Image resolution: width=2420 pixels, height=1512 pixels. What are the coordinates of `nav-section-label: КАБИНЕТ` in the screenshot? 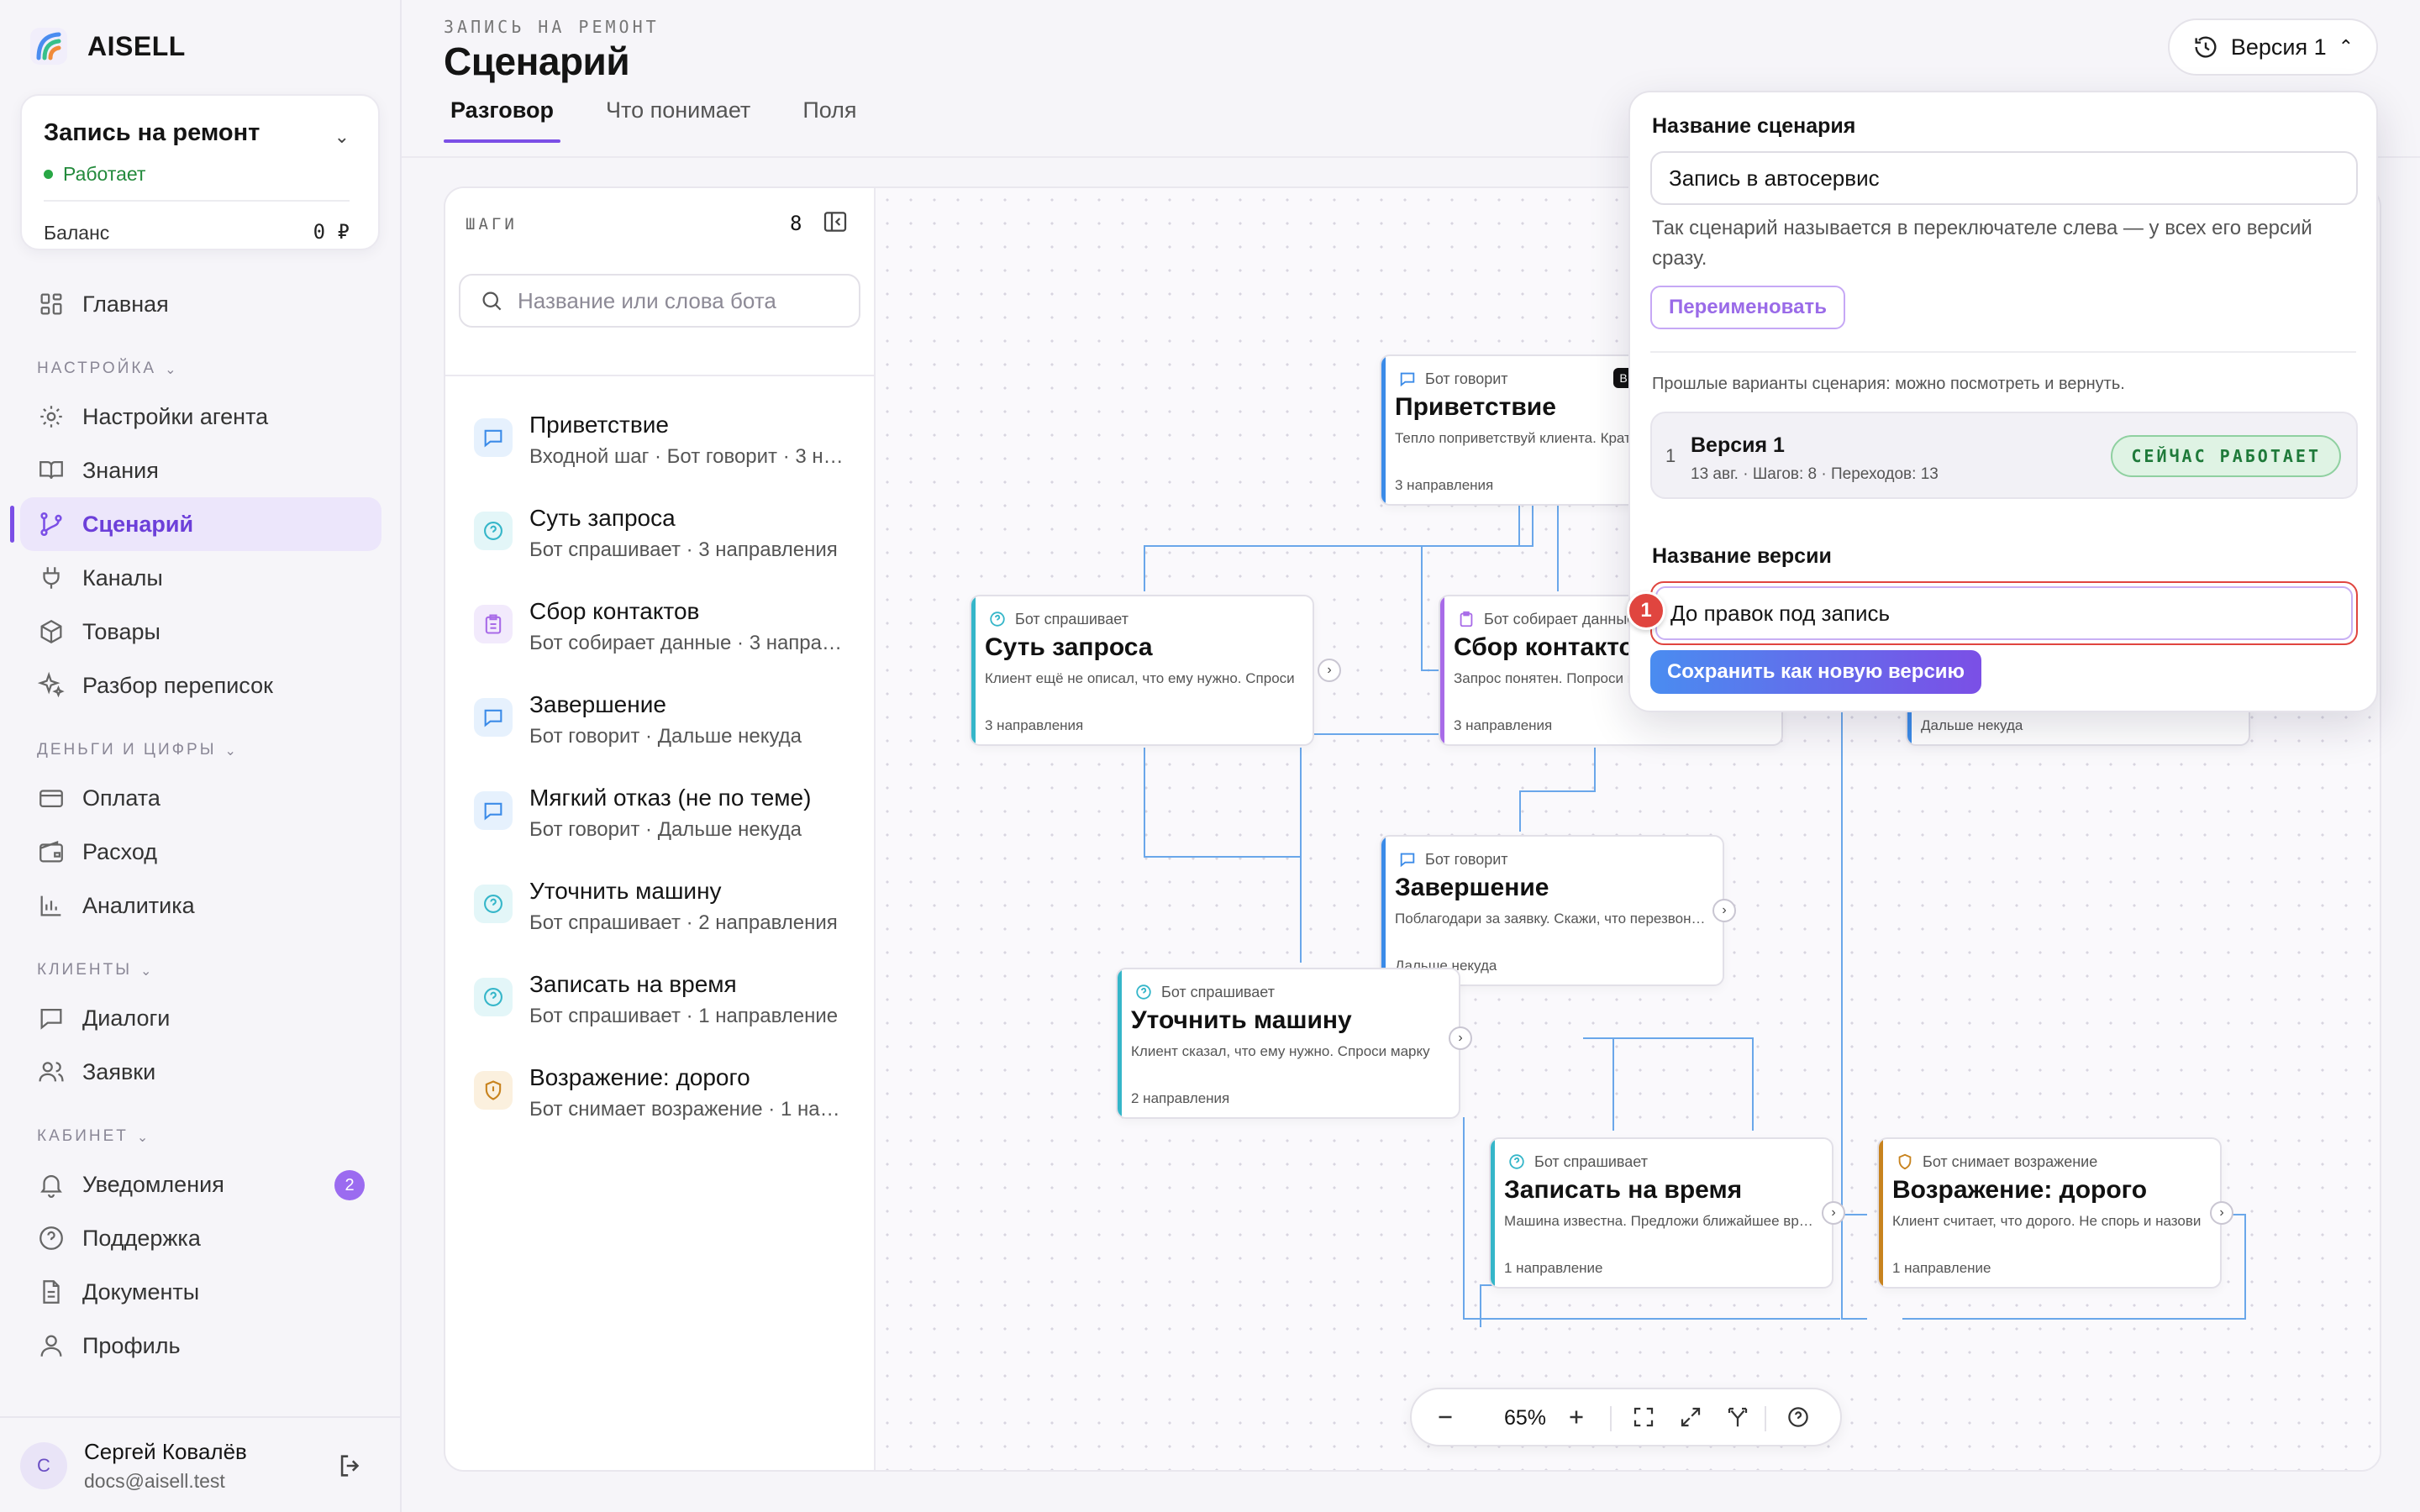 It's located at (83, 1136).